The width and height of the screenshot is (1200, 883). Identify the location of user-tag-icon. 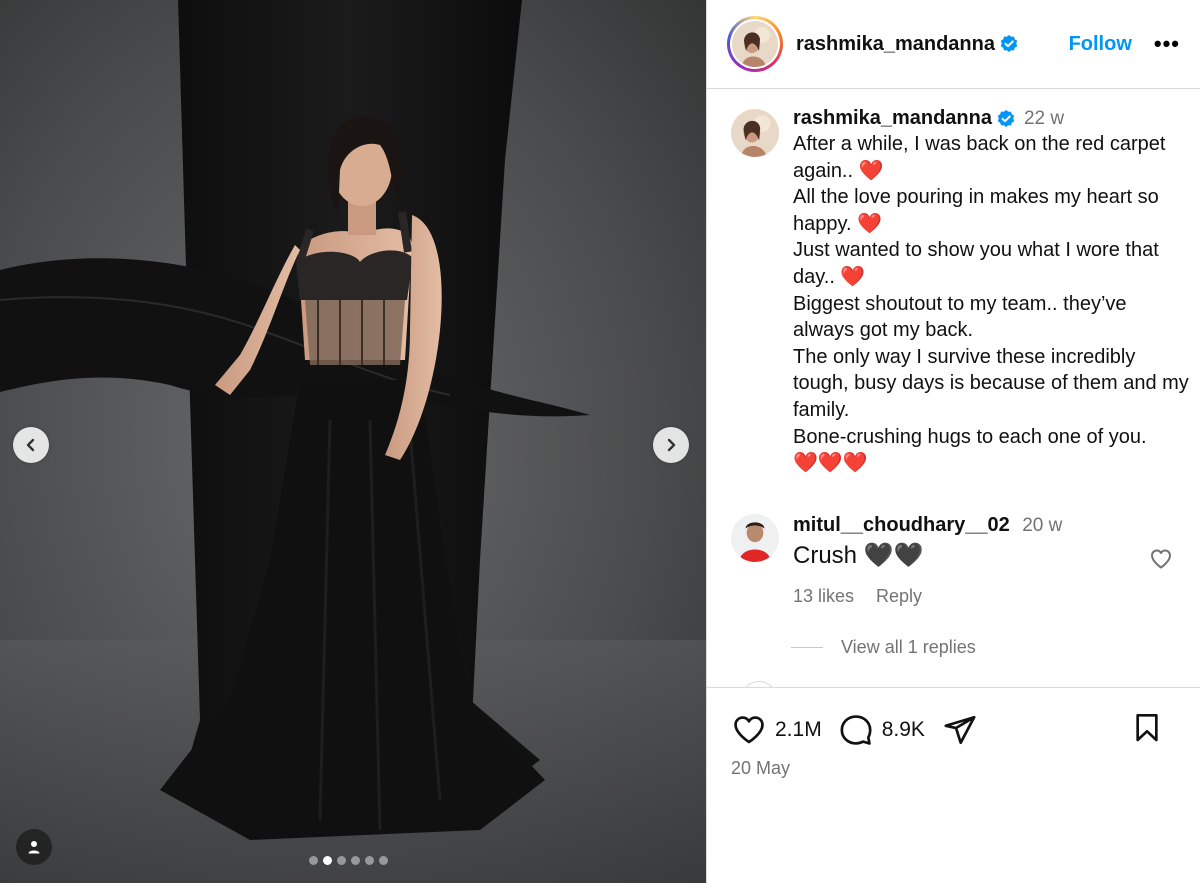
(34, 847).